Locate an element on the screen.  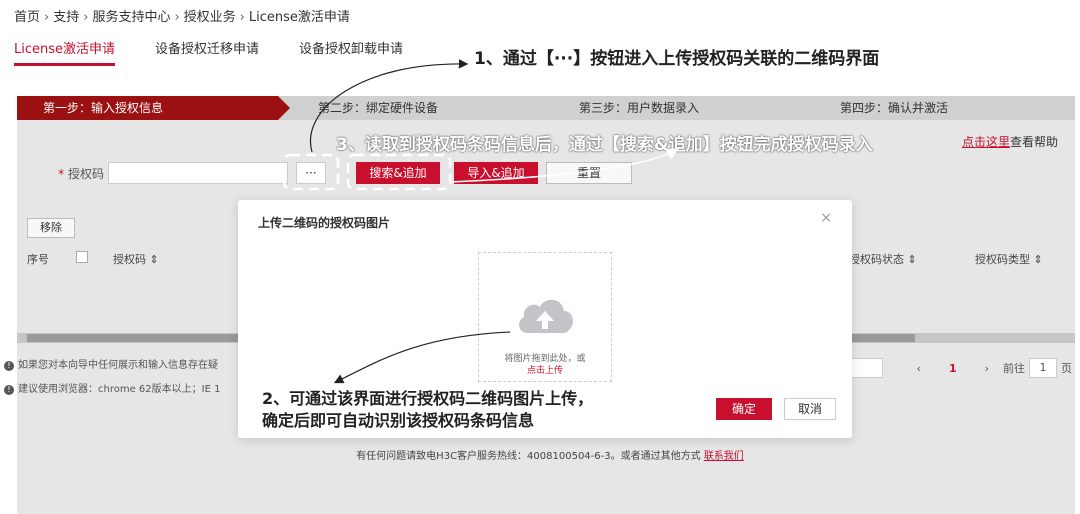
upload-hint: 将图片拖到此处，或 点击上传 is located at coordinates (545, 365).